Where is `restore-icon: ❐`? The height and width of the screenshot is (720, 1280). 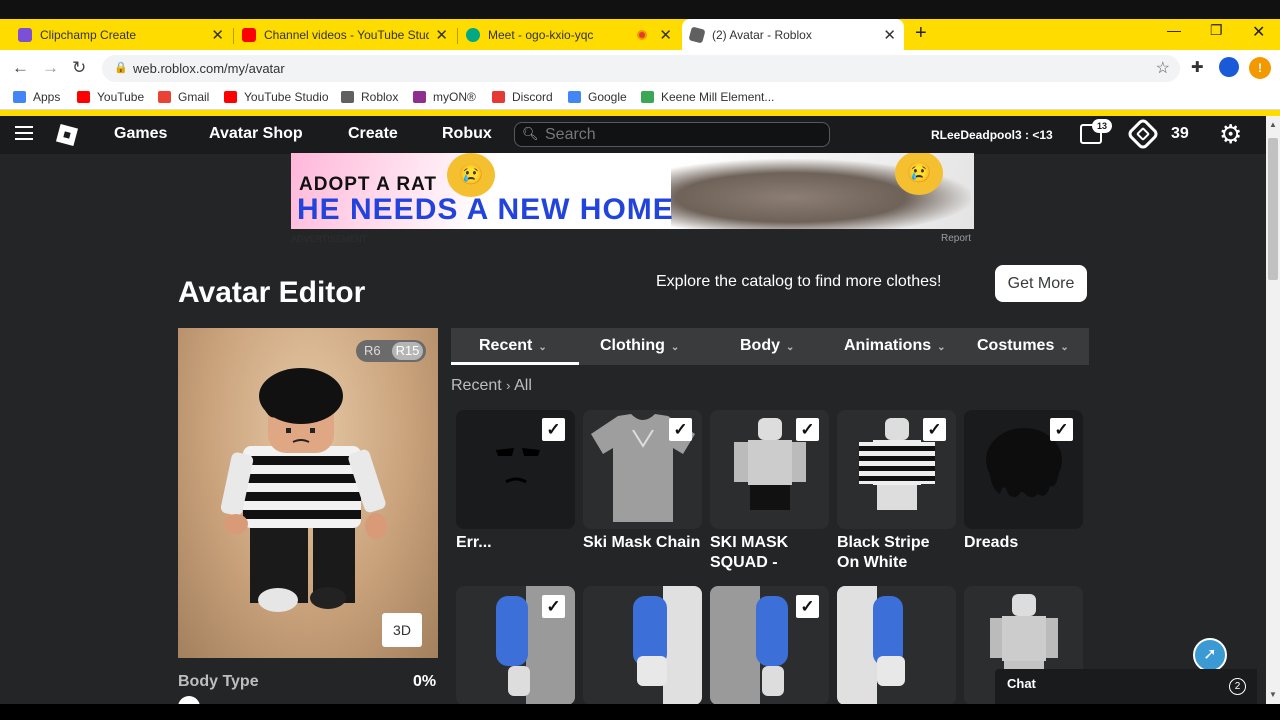 restore-icon: ❐ is located at coordinates (1216, 30).